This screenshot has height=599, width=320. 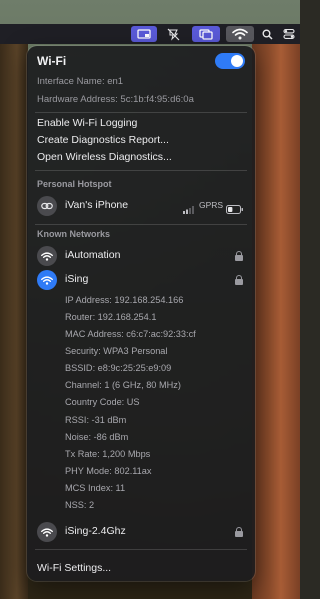 I want to click on network-row-ising: iSing, so click(x=141, y=280).